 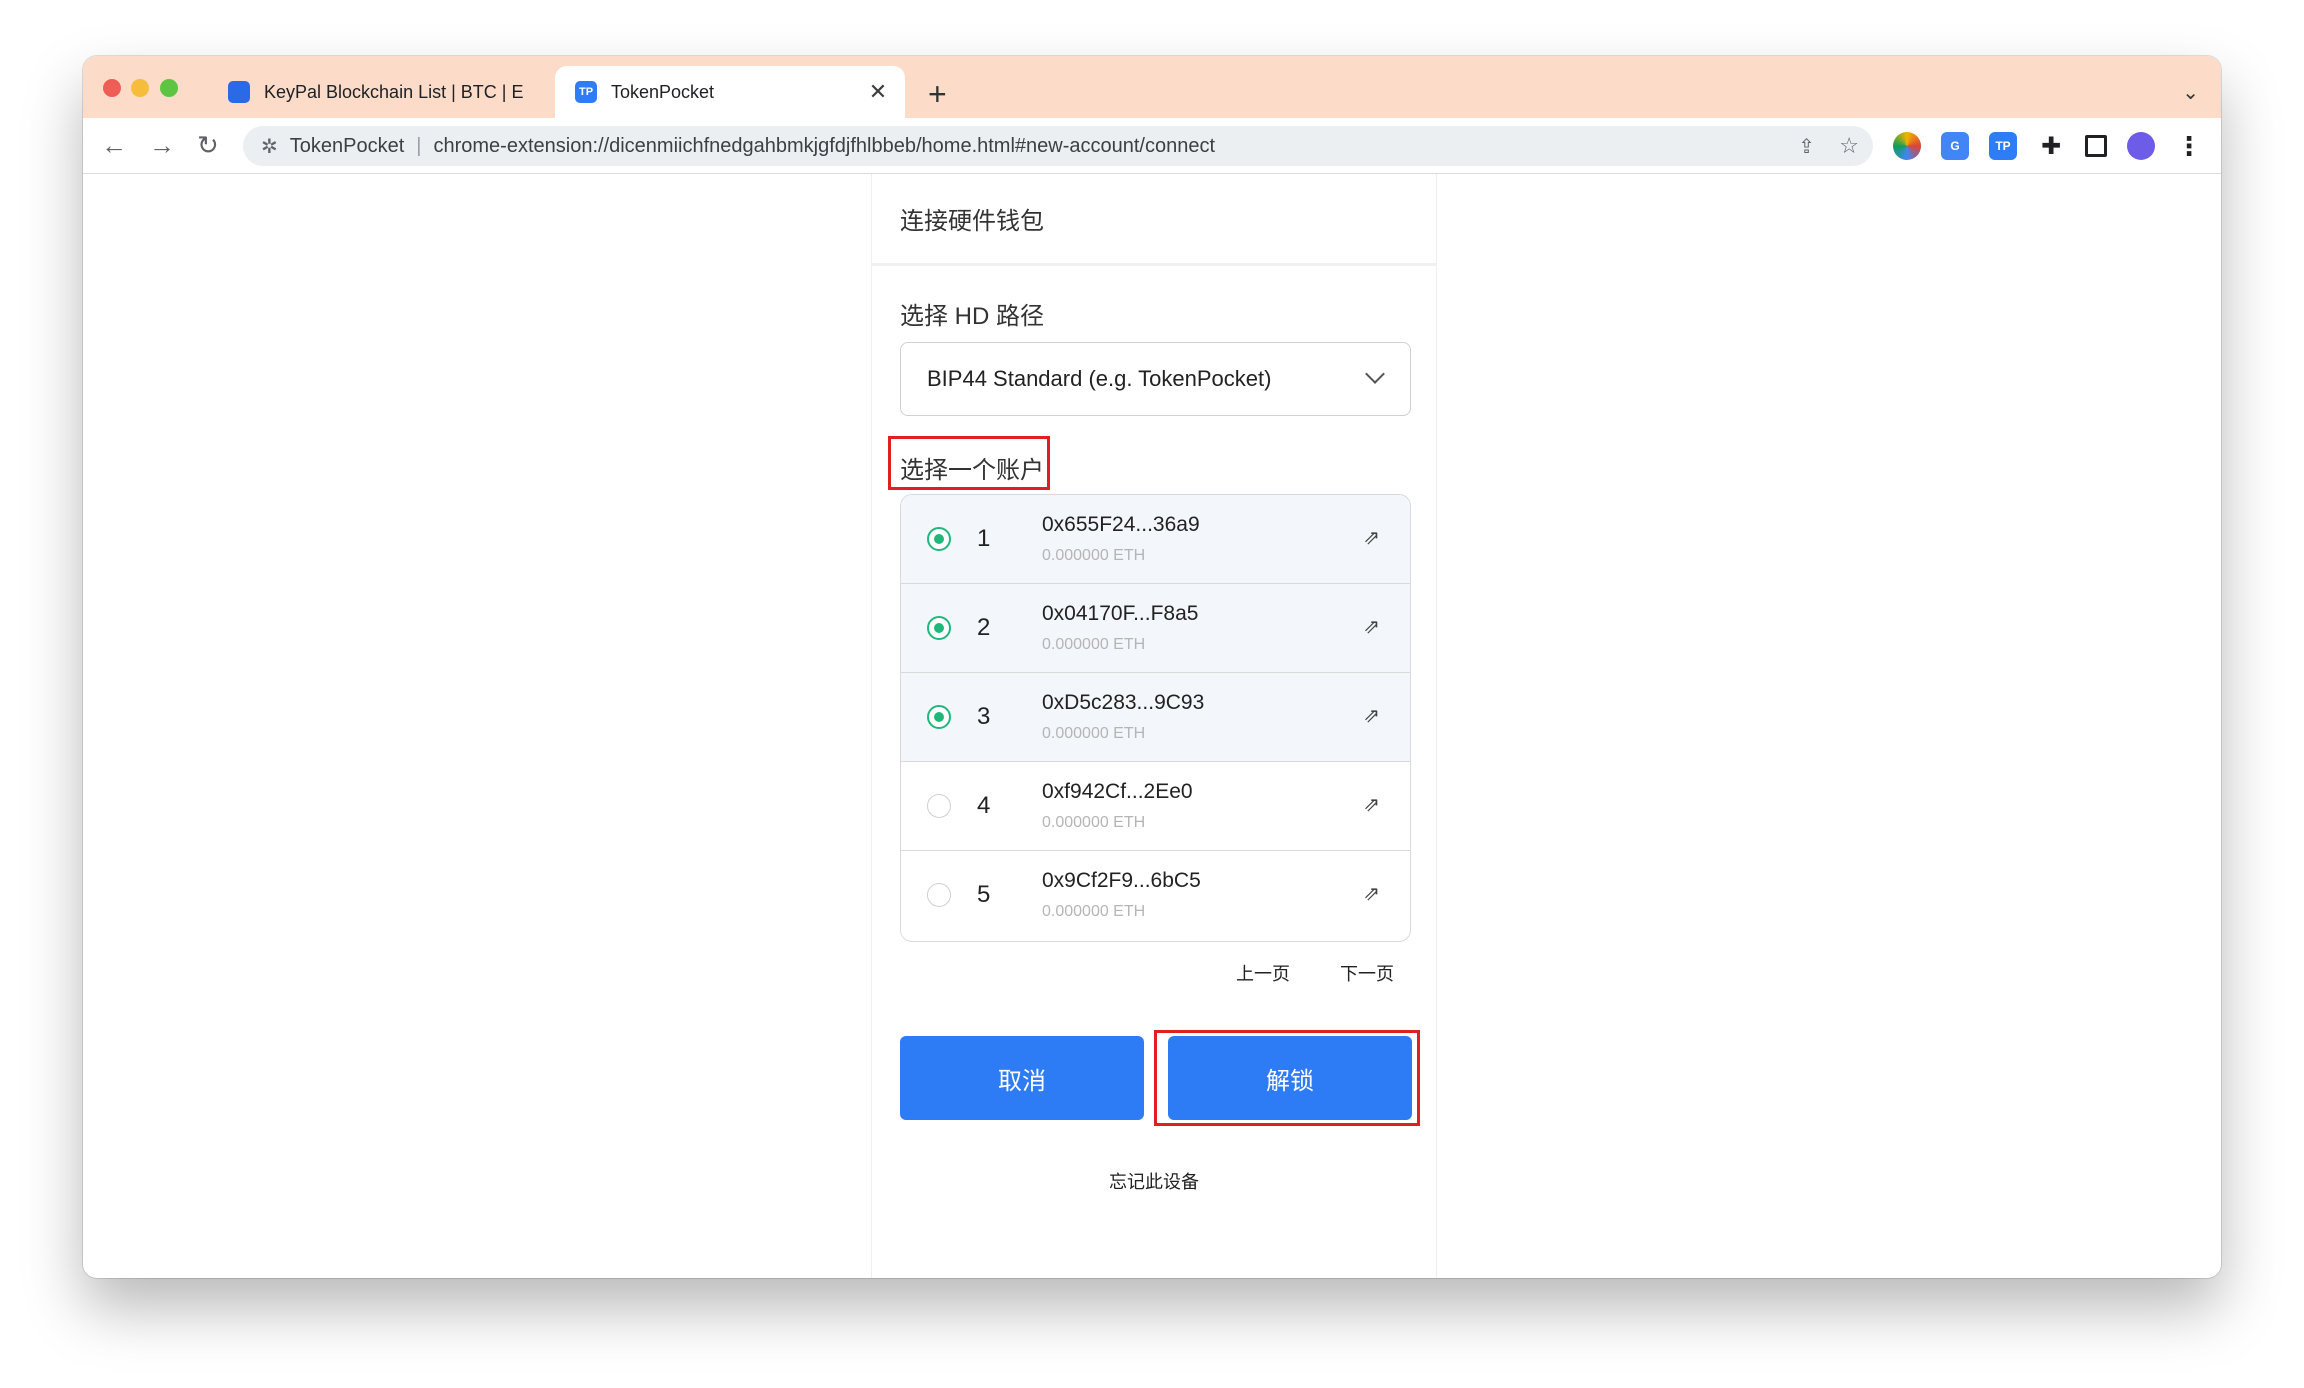 What do you see at coordinates (984, 538) in the screenshot?
I see `account-index: 1` at bounding box center [984, 538].